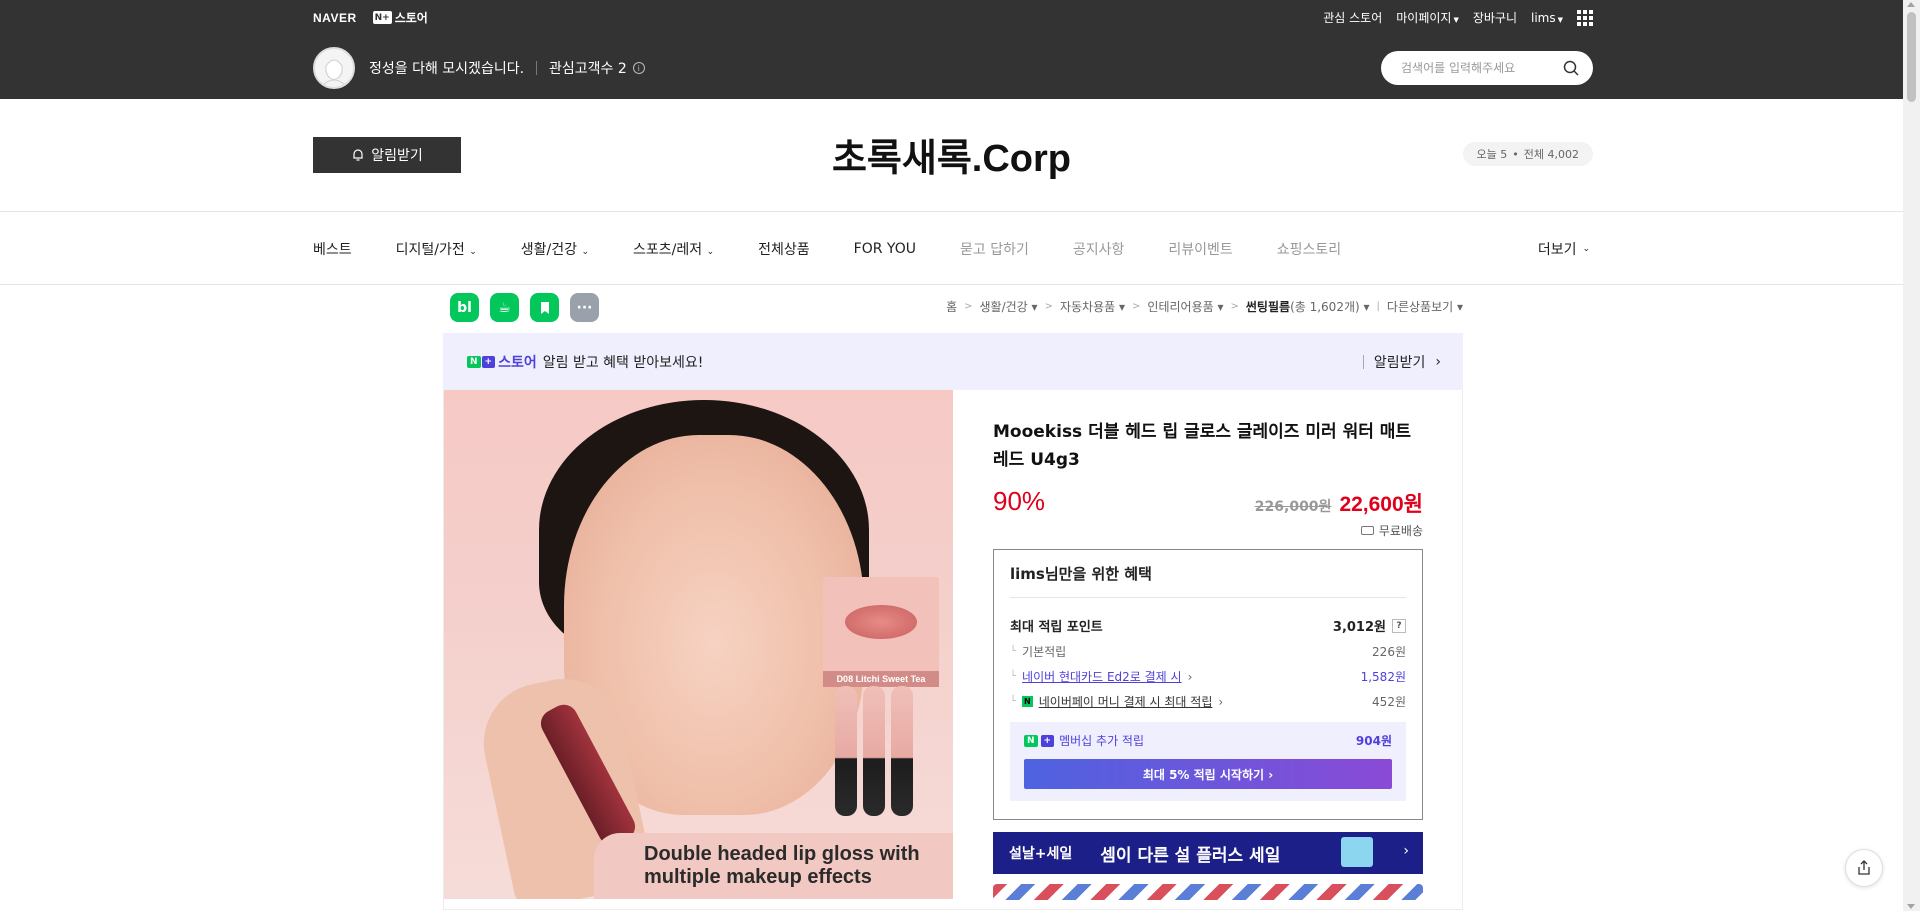 Image resolution: width=1920 pixels, height=911 pixels. I want to click on price-block: 226,000원 22,600원, so click(1339, 503).